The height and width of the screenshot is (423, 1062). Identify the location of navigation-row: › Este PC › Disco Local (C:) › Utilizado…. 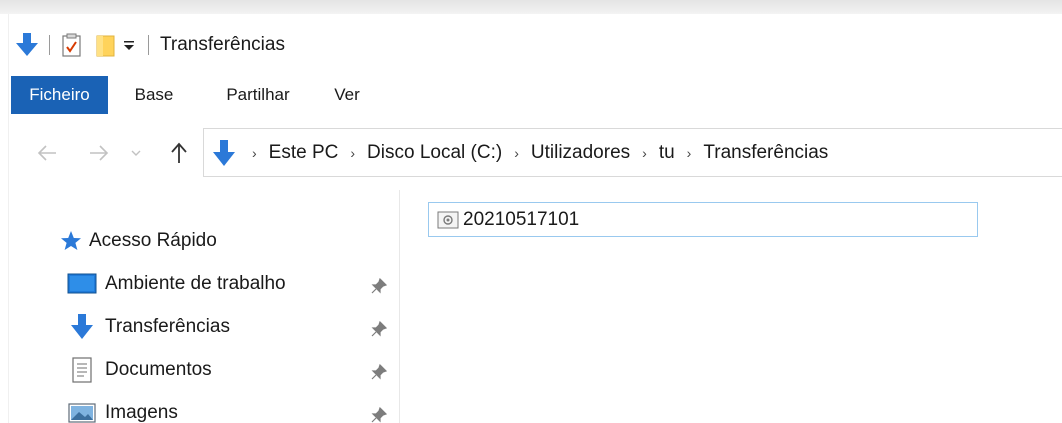
(531, 153).